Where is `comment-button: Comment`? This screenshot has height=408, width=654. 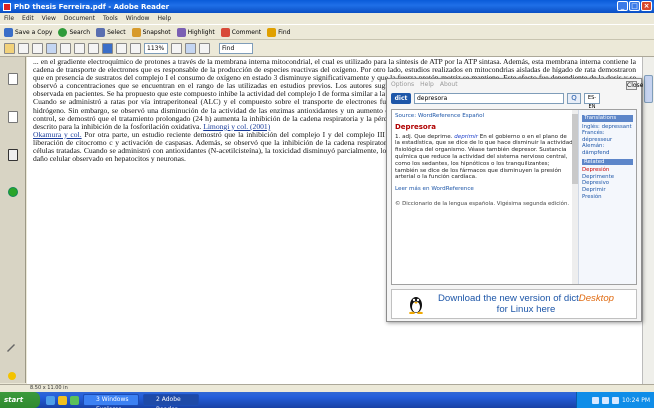 comment-button: Comment is located at coordinates (240, 32).